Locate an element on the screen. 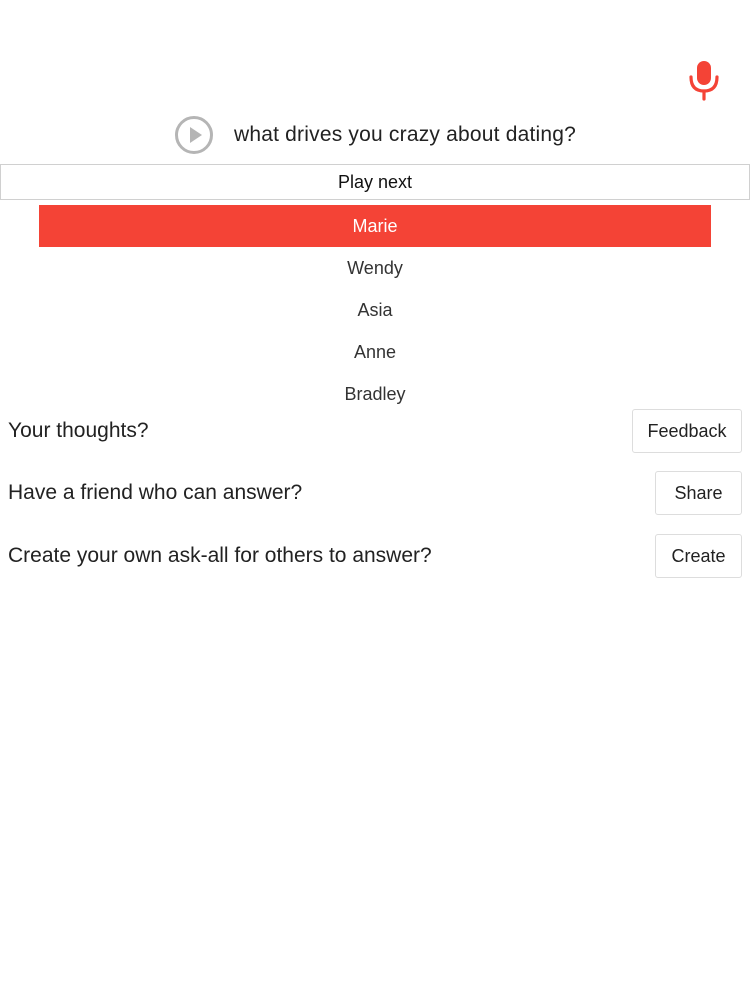 The image size is (750, 1000). play-next-button: Play next is located at coordinates (375, 182).